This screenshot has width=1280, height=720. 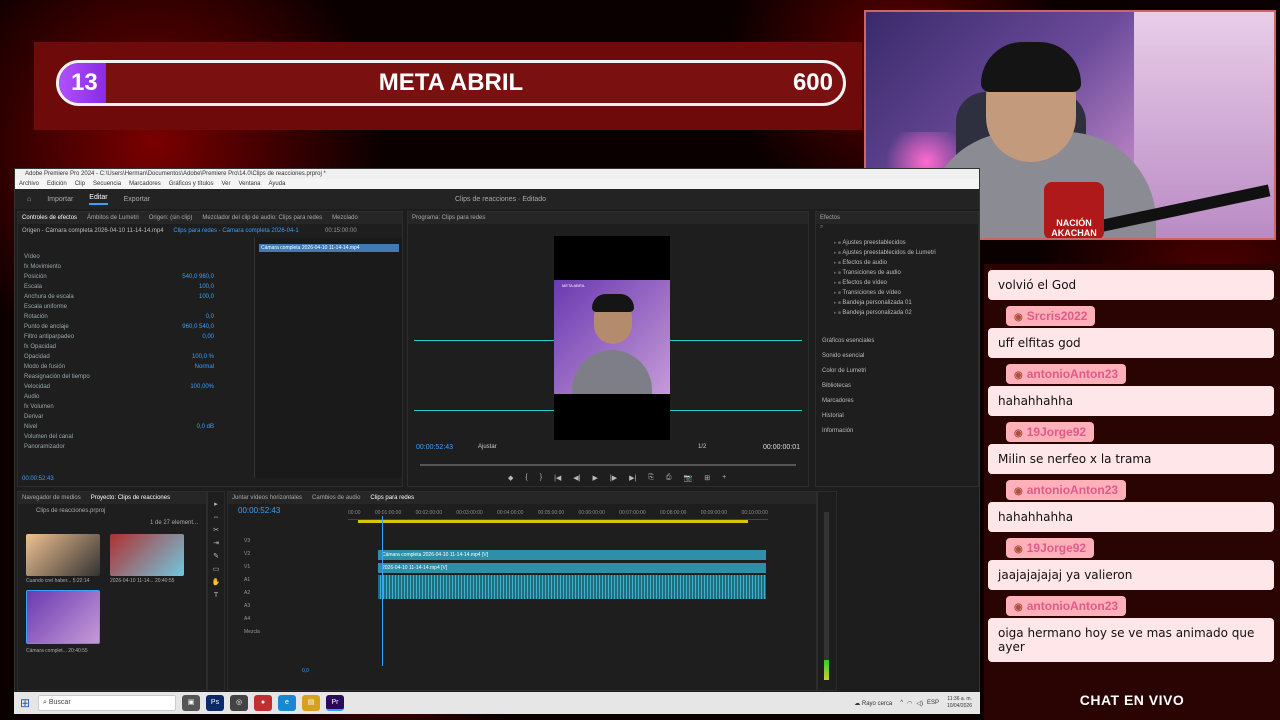 I want to click on fx-property-row: Filtro antiparpadeo 0,00, so click(x=139, y=337).